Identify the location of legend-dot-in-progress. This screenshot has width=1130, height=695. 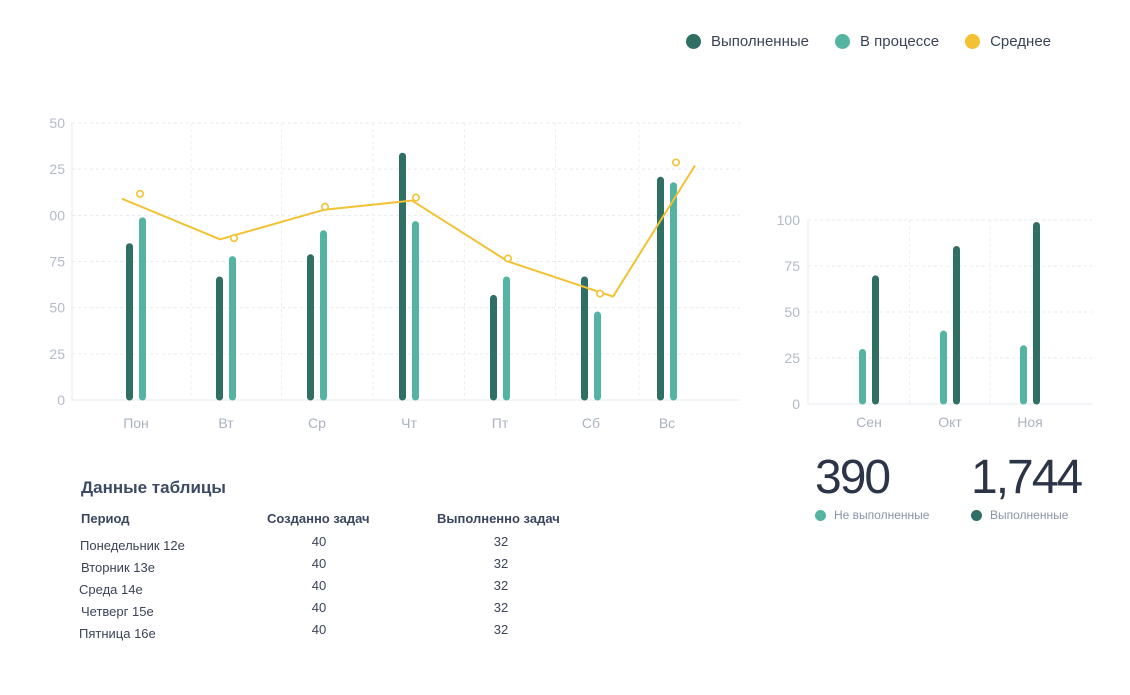
(842, 41).